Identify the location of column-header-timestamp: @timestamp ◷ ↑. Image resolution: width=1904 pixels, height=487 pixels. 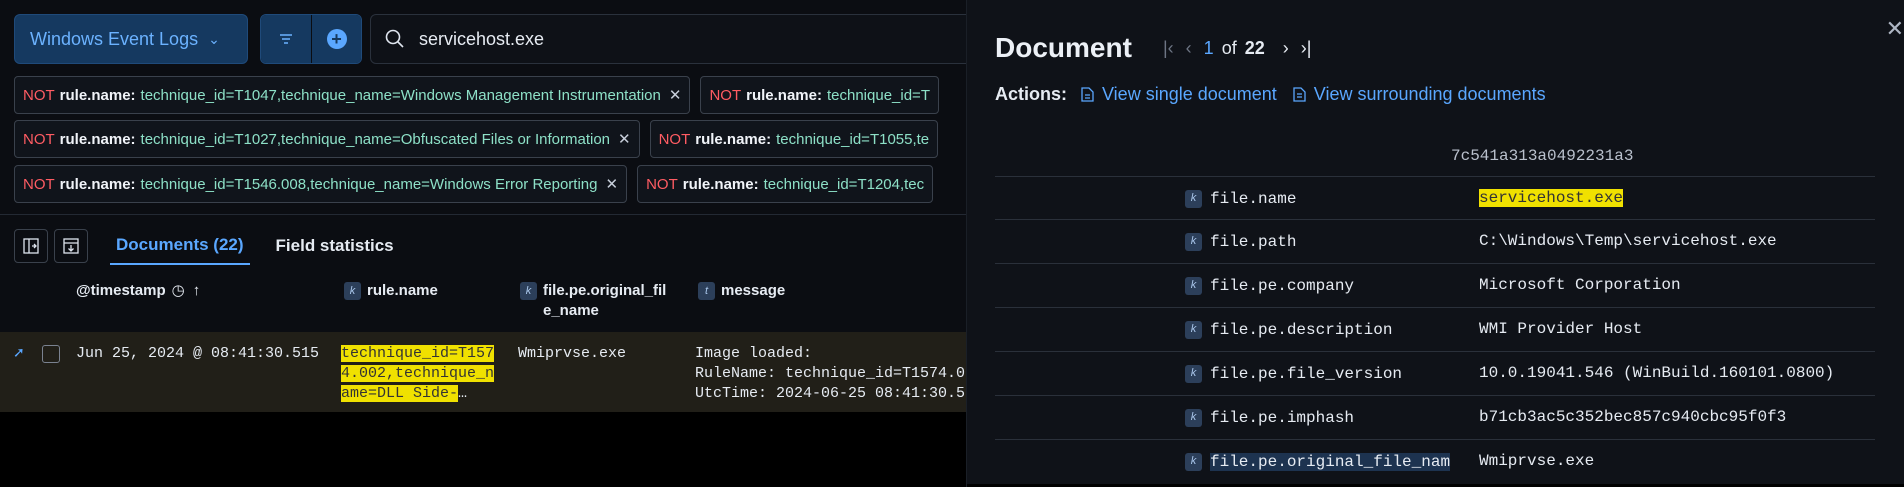
(138, 291).